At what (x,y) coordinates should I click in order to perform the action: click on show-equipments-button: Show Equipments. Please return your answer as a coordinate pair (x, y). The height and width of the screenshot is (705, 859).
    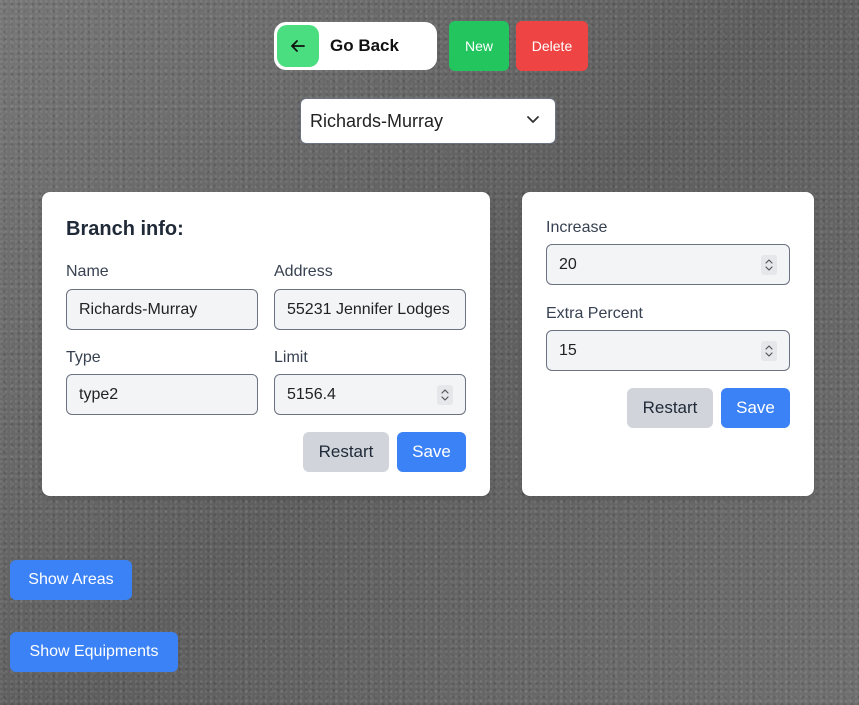
    Looking at the image, I should click on (94, 652).